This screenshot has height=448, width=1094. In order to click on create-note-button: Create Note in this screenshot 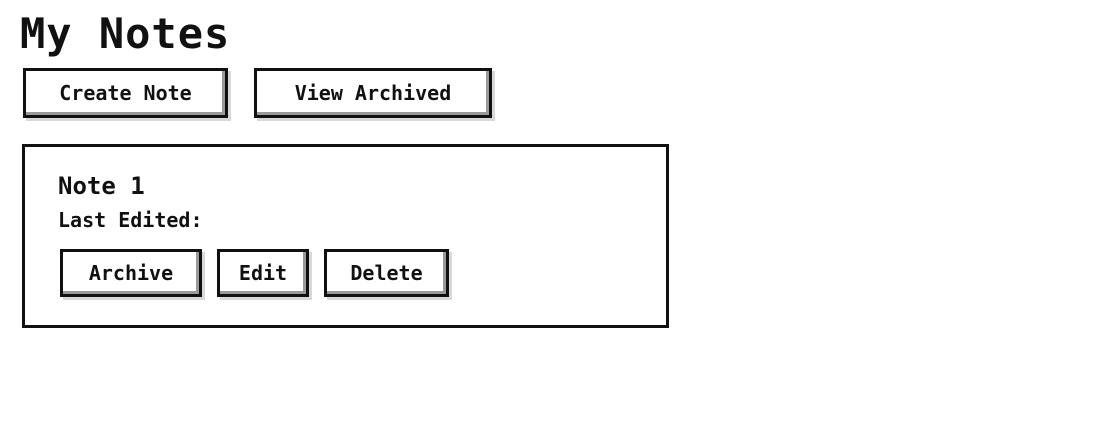, I will do `click(125, 93)`.